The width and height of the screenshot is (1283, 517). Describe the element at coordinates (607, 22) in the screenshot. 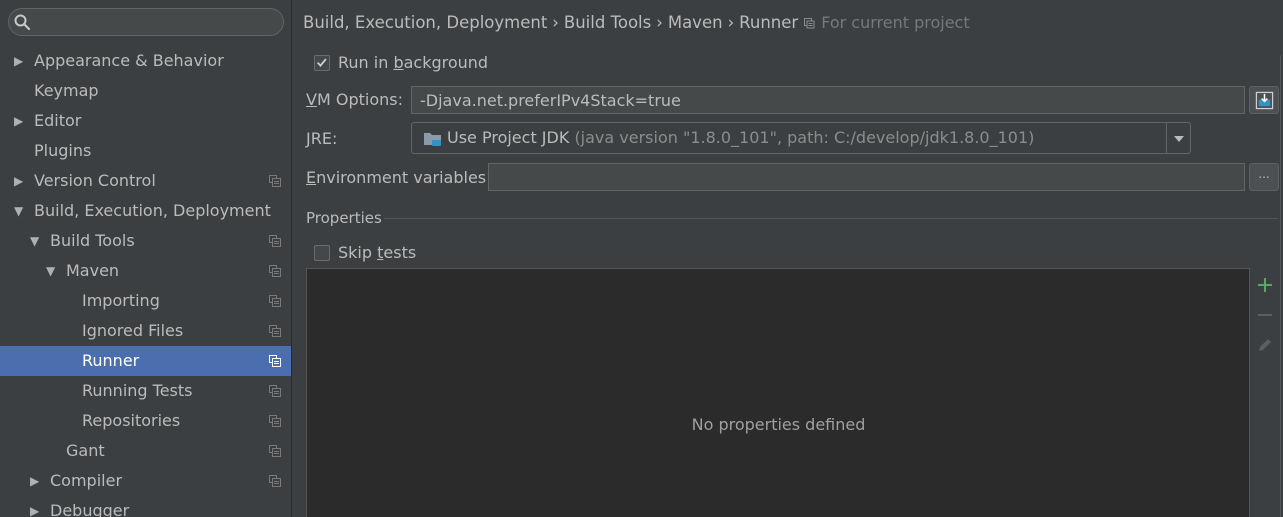

I see `breadcrumb-part: Build Tools` at that location.